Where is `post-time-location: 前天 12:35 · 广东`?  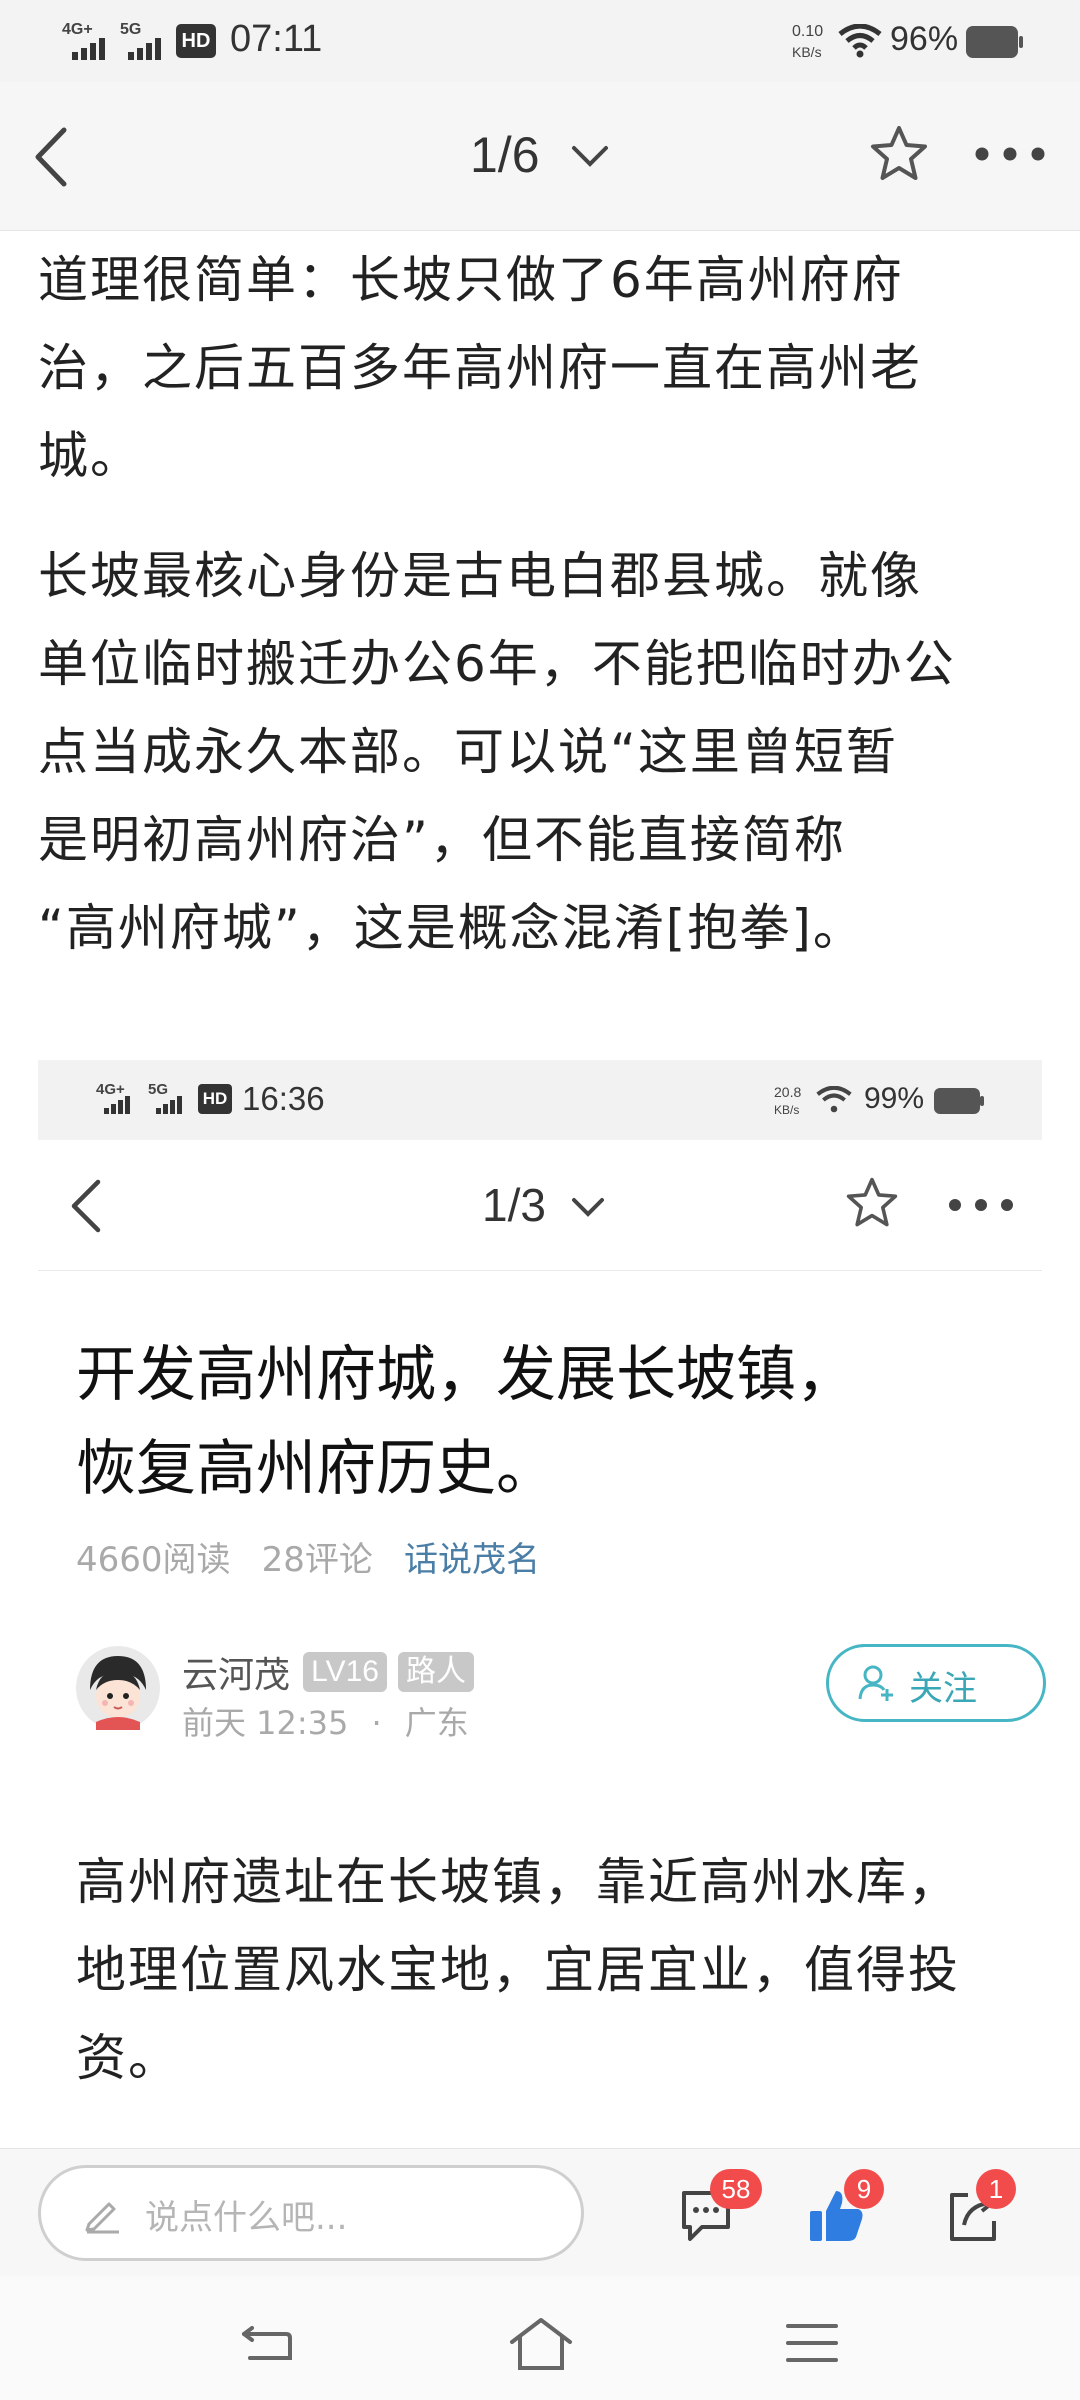
post-time-location: 前天 12:35 · 广东 is located at coordinates (325, 1721).